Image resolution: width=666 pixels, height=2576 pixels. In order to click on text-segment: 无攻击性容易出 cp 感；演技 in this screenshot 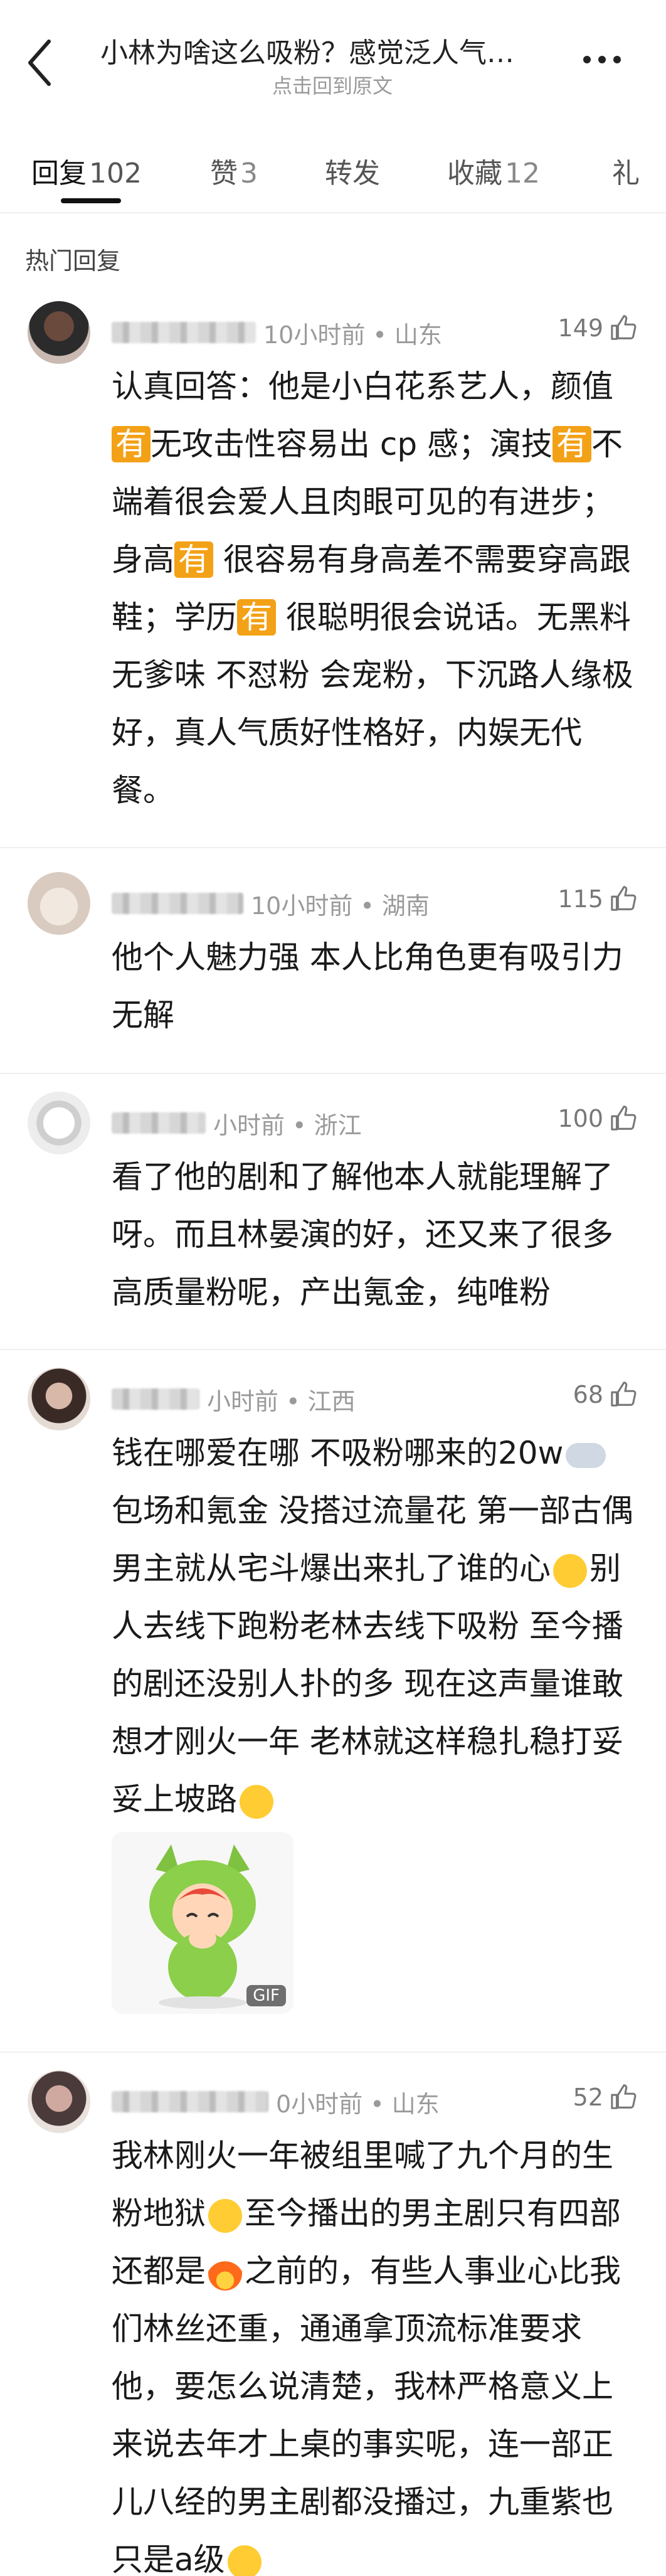, I will do `click(352, 444)`.